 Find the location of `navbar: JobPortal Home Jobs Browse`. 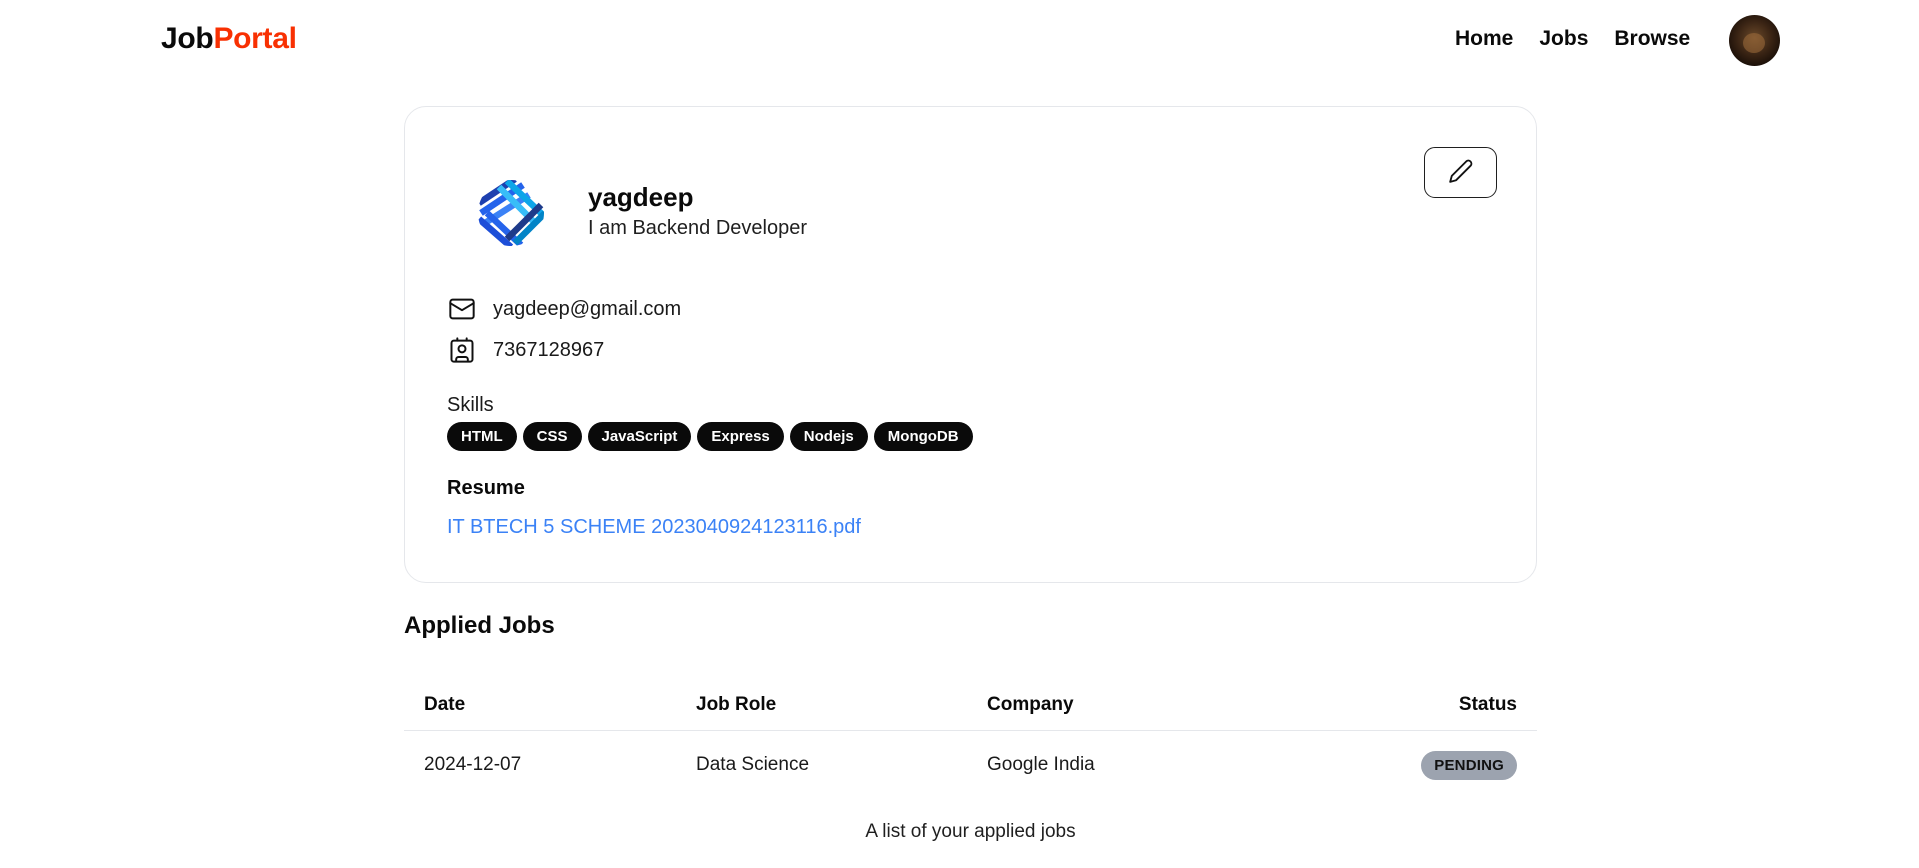

navbar: JobPortal Home Jobs Browse is located at coordinates (959, 42).